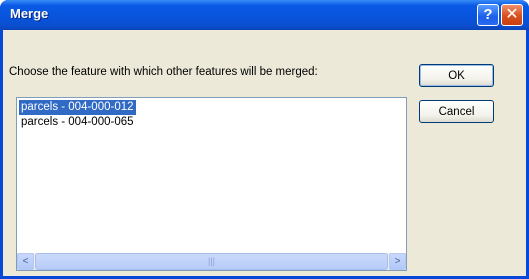 This screenshot has width=529, height=279. I want to click on close-button: ✕, so click(512, 15).